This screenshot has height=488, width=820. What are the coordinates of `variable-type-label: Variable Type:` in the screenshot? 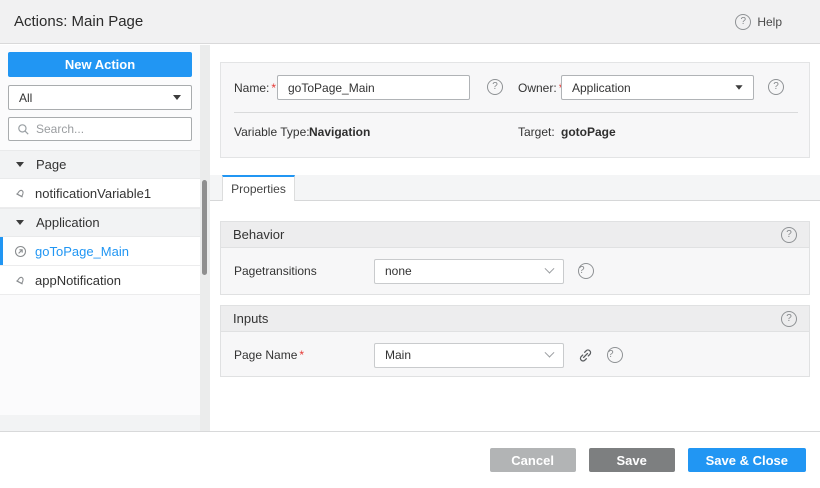 It's located at (272, 132).